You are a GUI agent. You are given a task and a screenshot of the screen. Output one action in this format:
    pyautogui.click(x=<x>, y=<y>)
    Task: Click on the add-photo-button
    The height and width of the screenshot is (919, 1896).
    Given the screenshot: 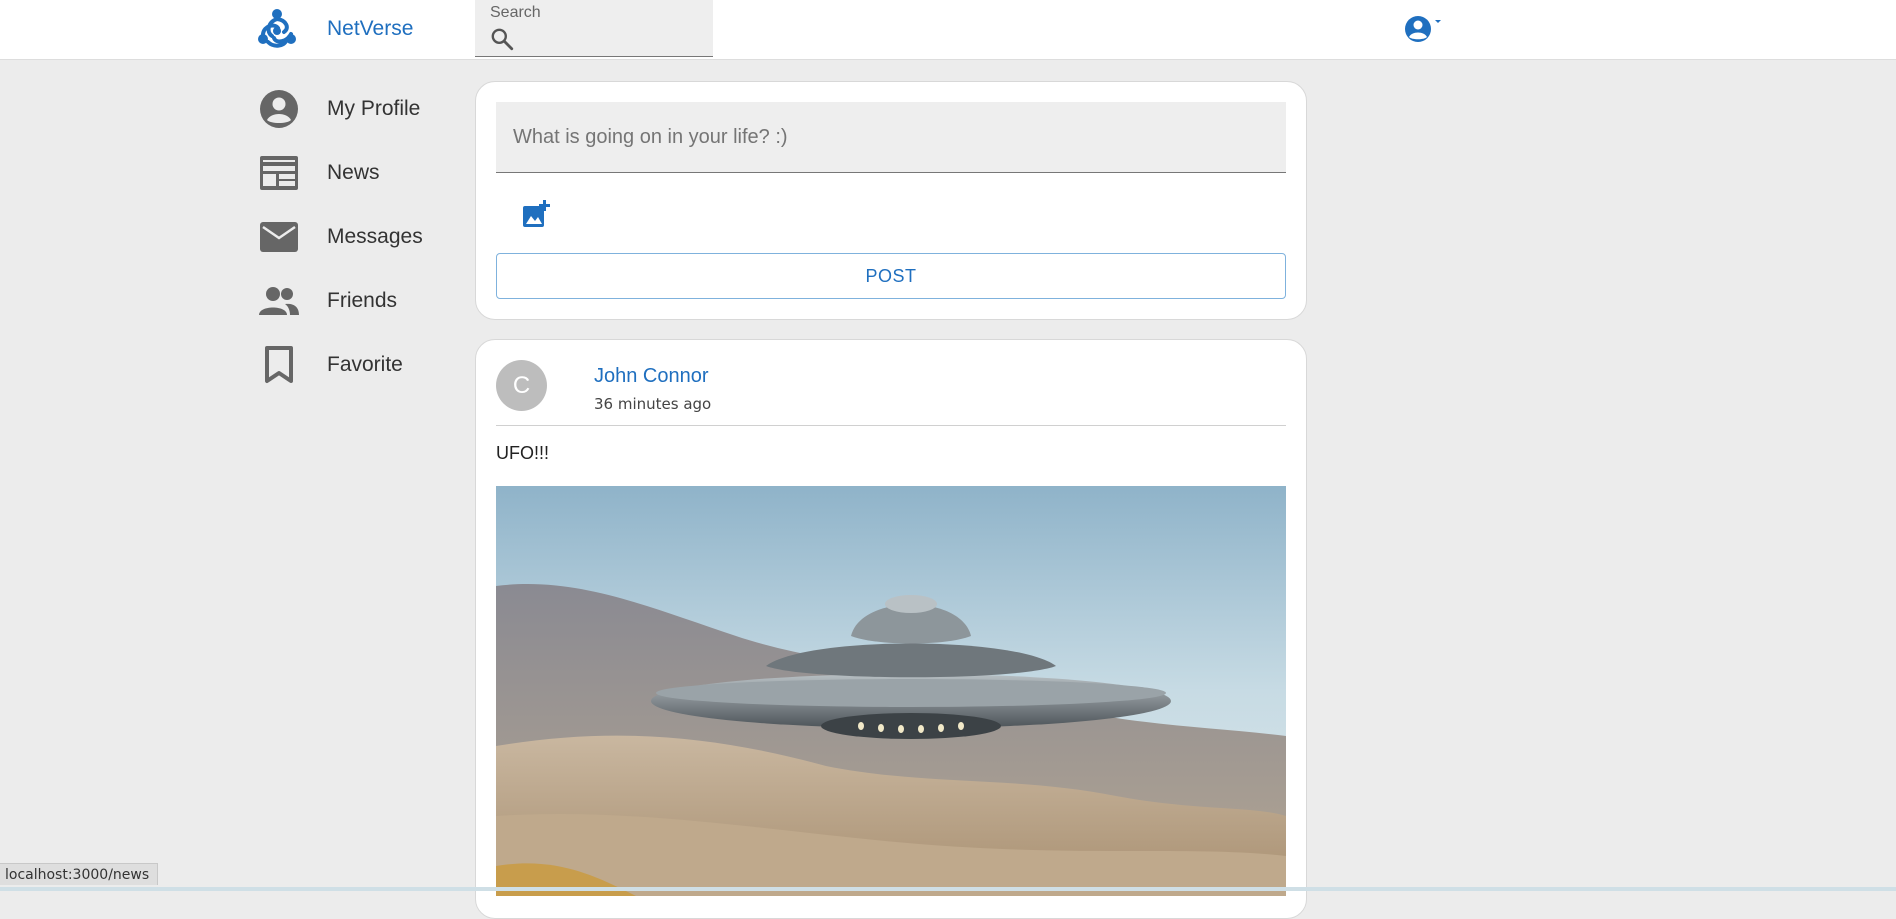 What is the action you would take?
    pyautogui.click(x=536, y=214)
    